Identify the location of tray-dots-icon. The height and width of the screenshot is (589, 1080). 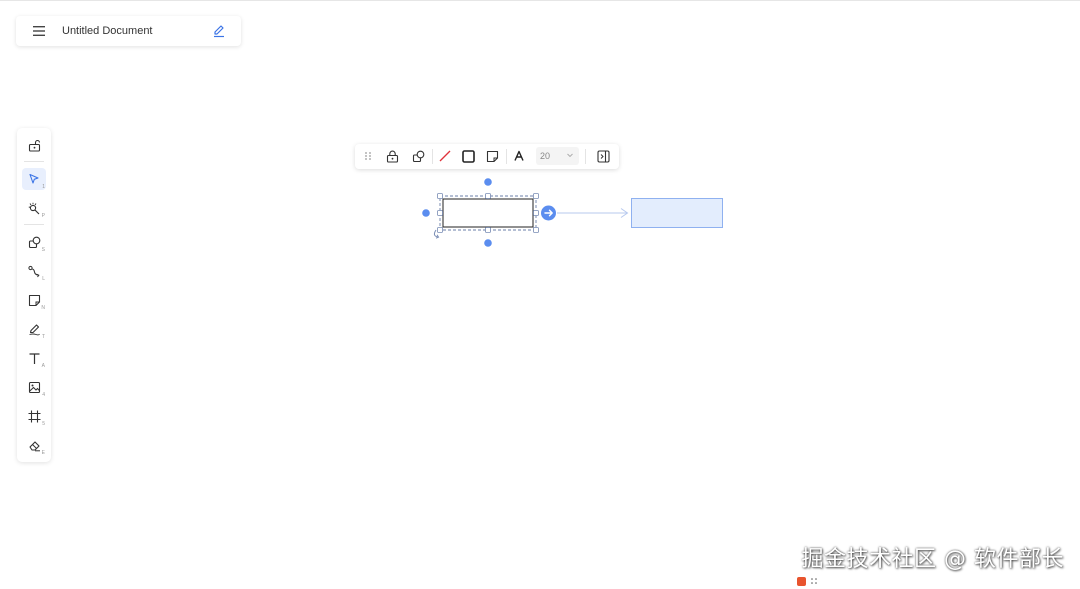
(814, 581).